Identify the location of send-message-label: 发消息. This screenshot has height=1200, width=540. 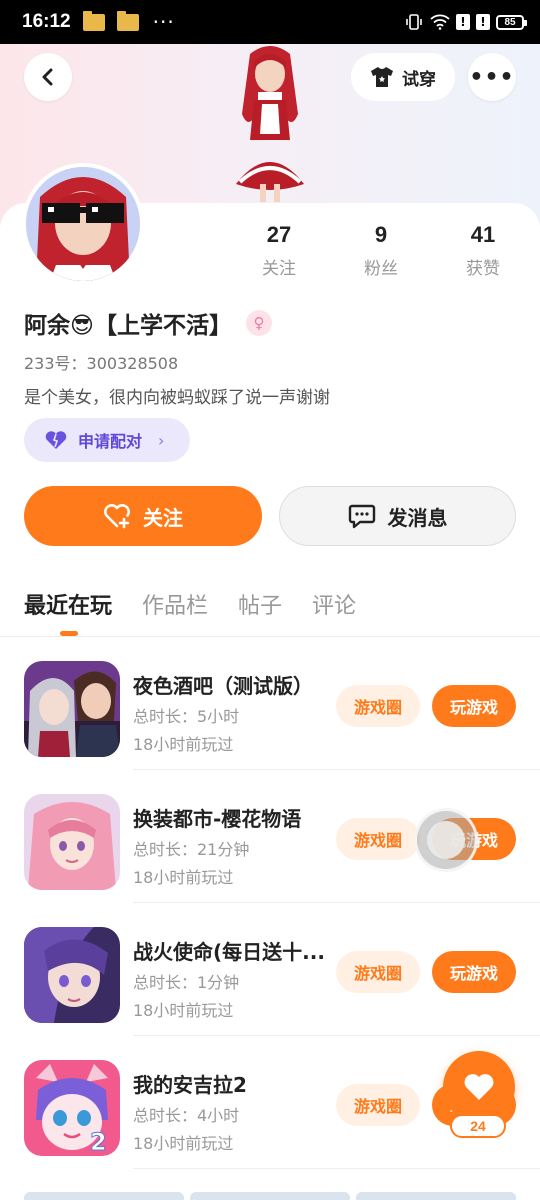
(417, 517).